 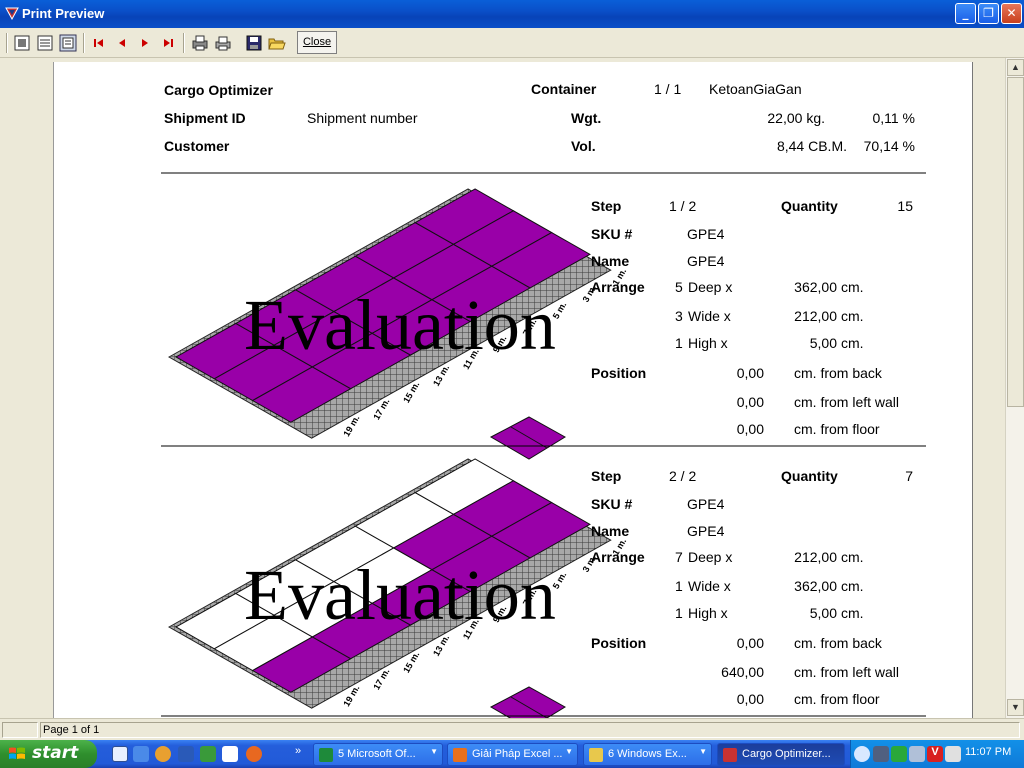 I want to click on step-value: 1 / 2, so click(x=682, y=206).